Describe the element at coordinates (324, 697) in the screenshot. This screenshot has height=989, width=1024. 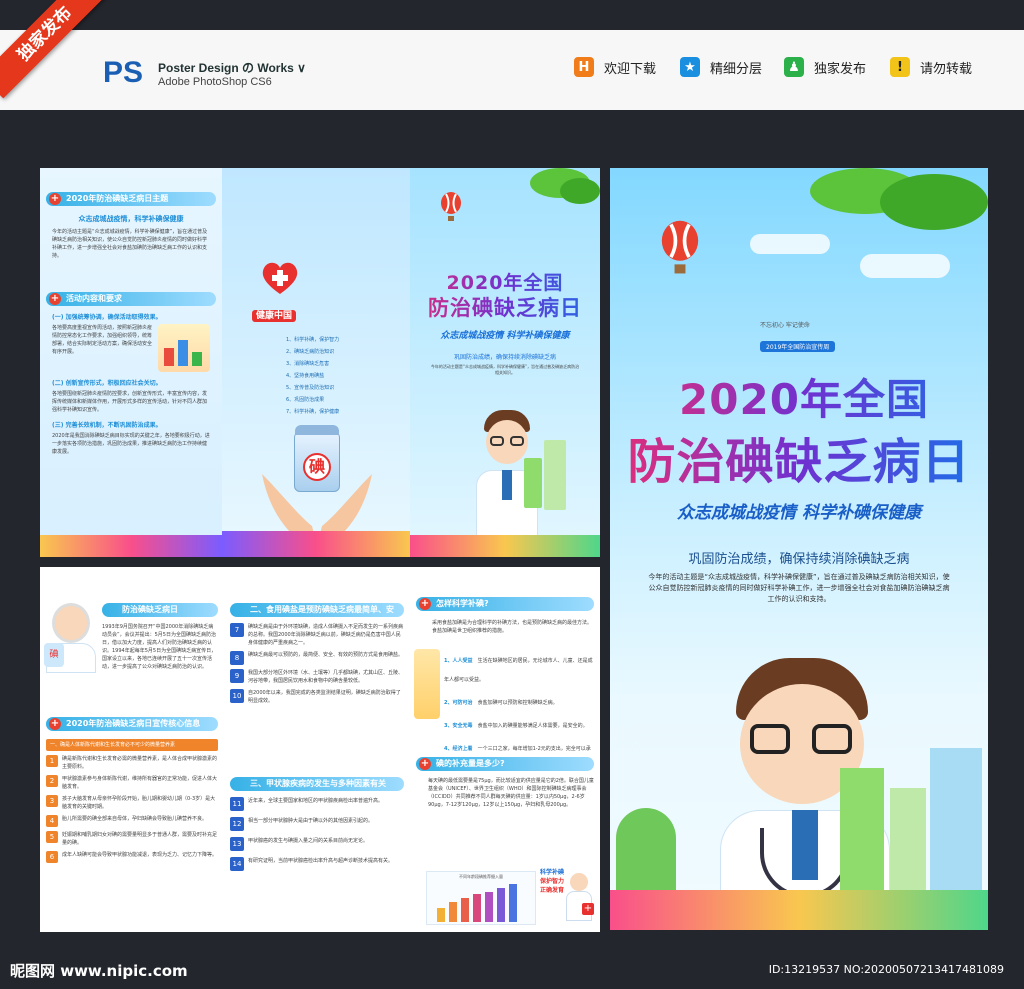
I see `item-text: 自2000年以来，我国完成的各类监测结果证明，碘缺乏病防治取得了明显成效。` at that location.